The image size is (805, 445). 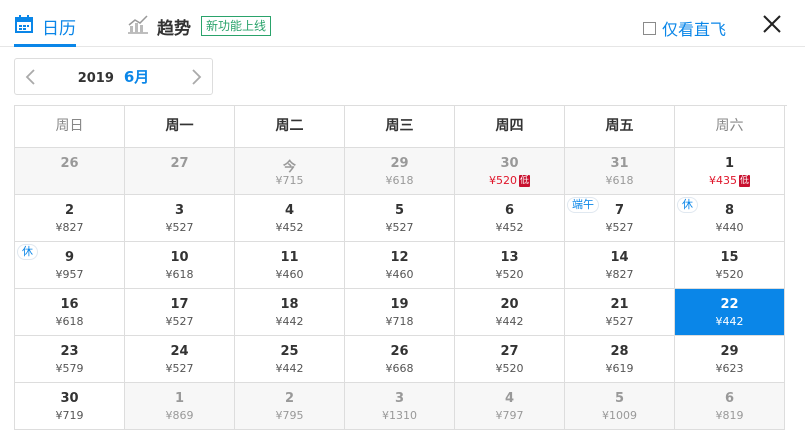 What do you see at coordinates (620, 359) in the screenshot?
I see `calendar-day: 28 ¥619` at bounding box center [620, 359].